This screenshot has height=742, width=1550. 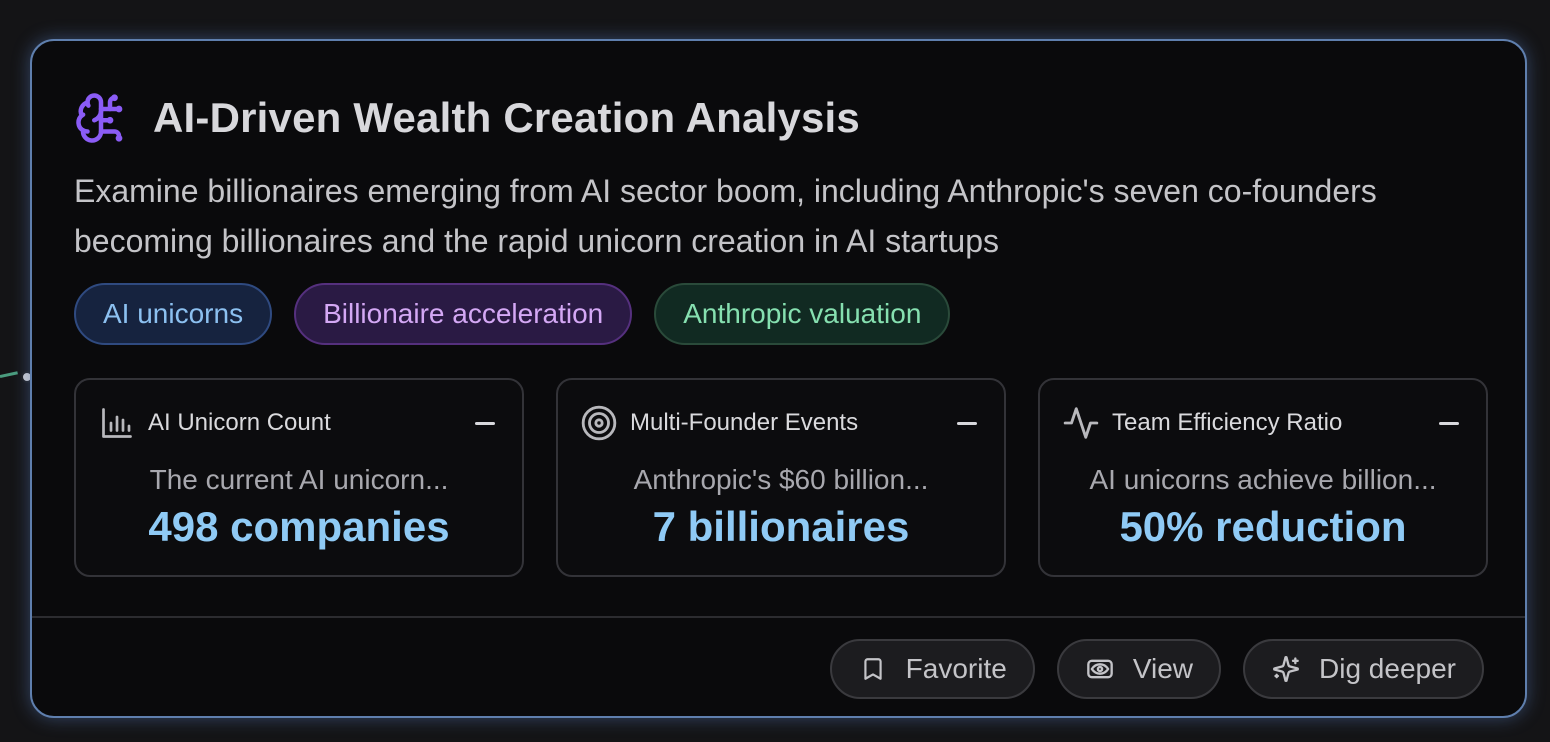 I want to click on metric-value: 7 billionaires, so click(x=781, y=526).